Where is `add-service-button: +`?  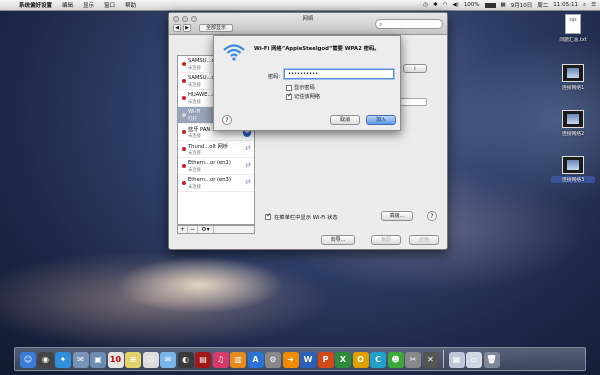
add-service-button: + is located at coordinates (183, 229).